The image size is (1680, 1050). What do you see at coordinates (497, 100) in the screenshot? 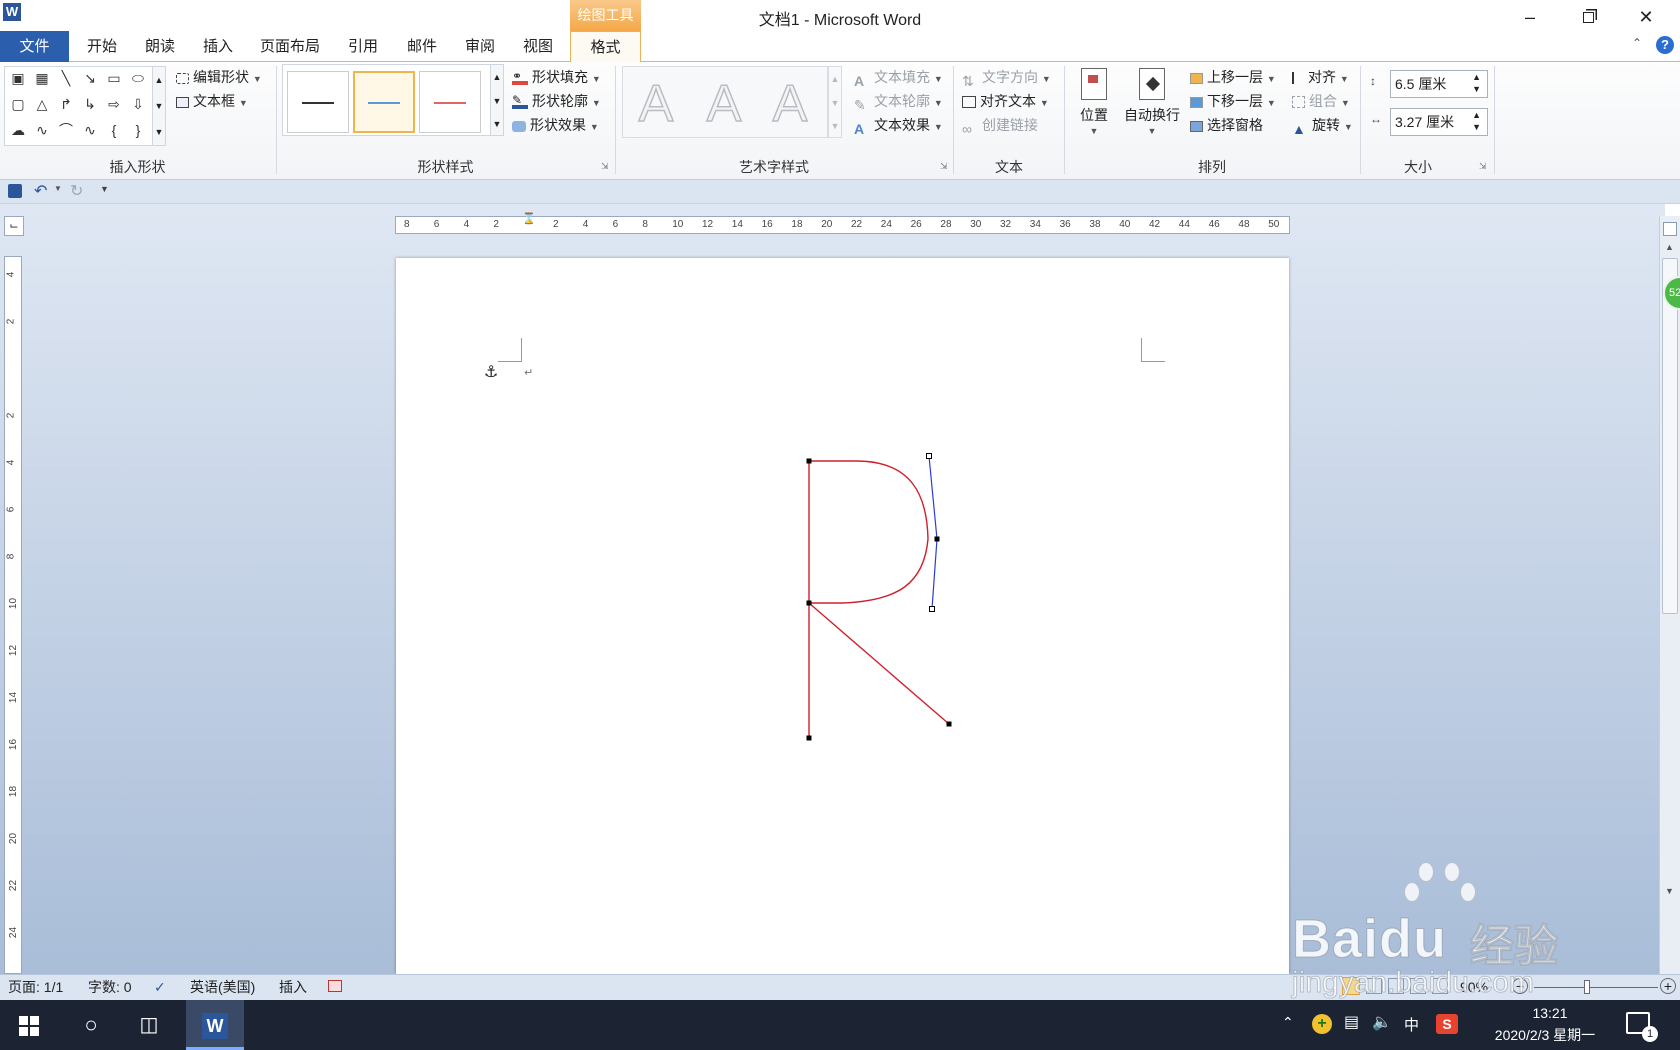
I see `shape-styles-scroll: ▲ ▼ ▼` at bounding box center [497, 100].